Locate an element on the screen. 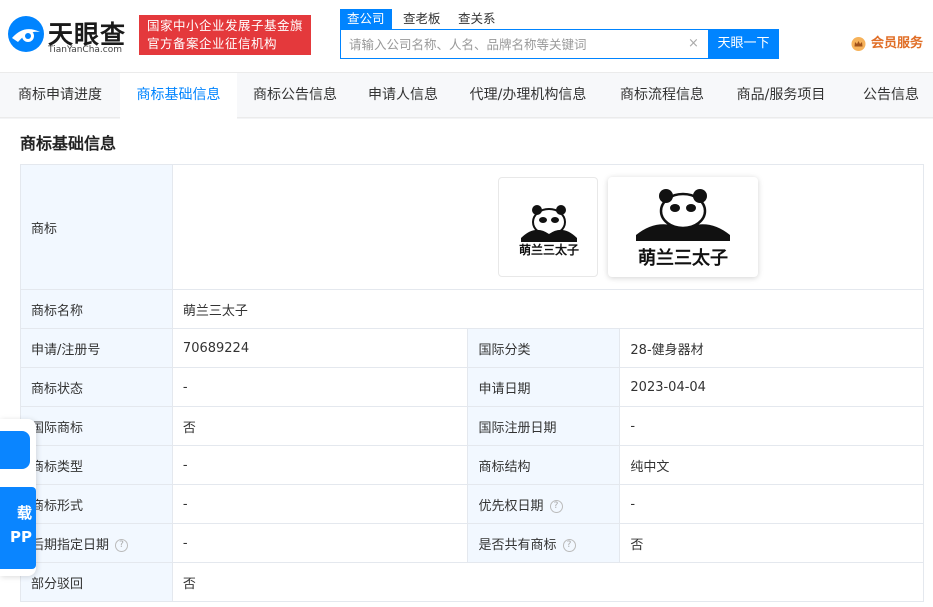  priority-date-label: 优先权日期 is located at coordinates (511, 506).